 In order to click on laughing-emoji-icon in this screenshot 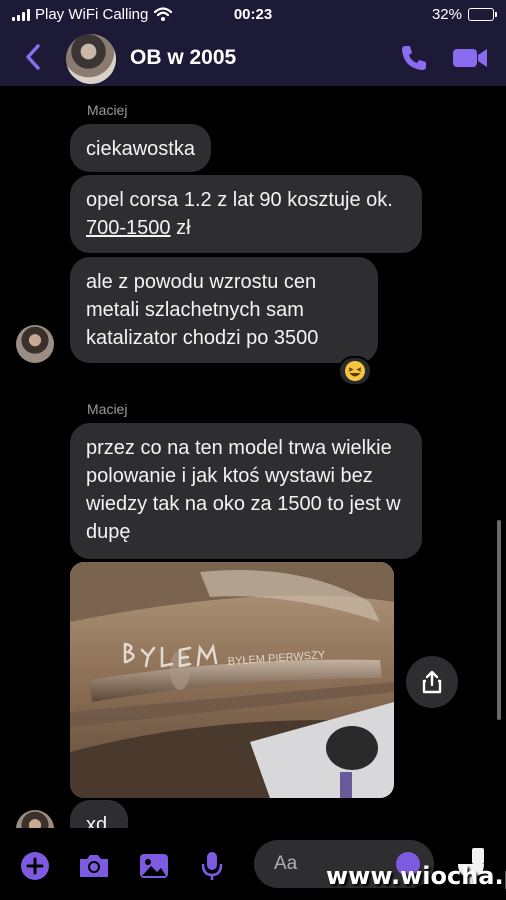, I will do `click(355, 371)`.